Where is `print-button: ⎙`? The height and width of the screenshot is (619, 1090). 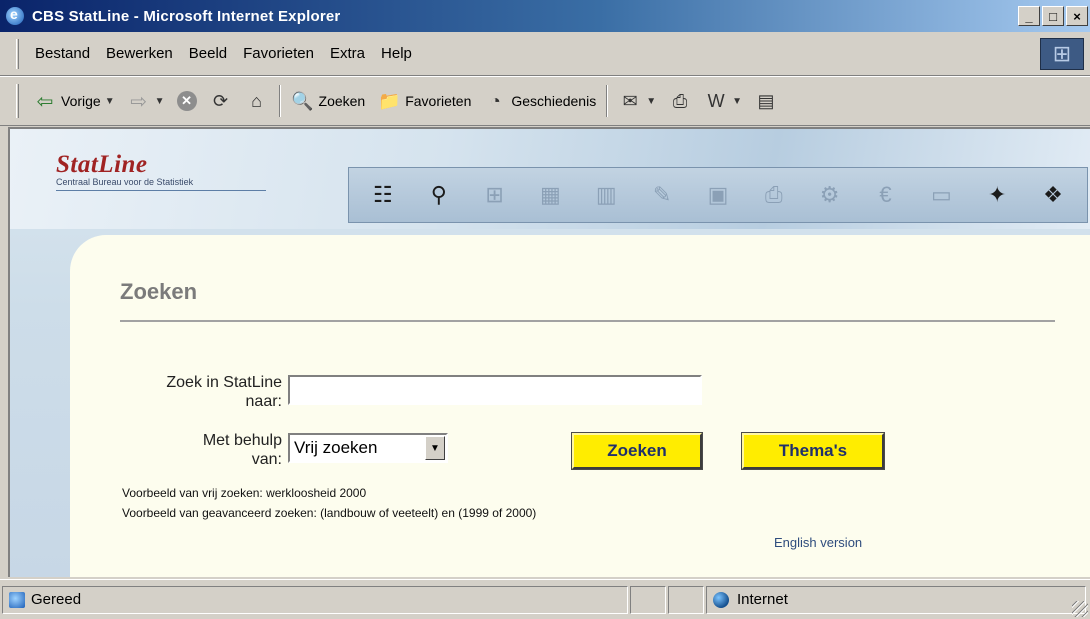
print-button: ⎙ is located at coordinates (680, 101).